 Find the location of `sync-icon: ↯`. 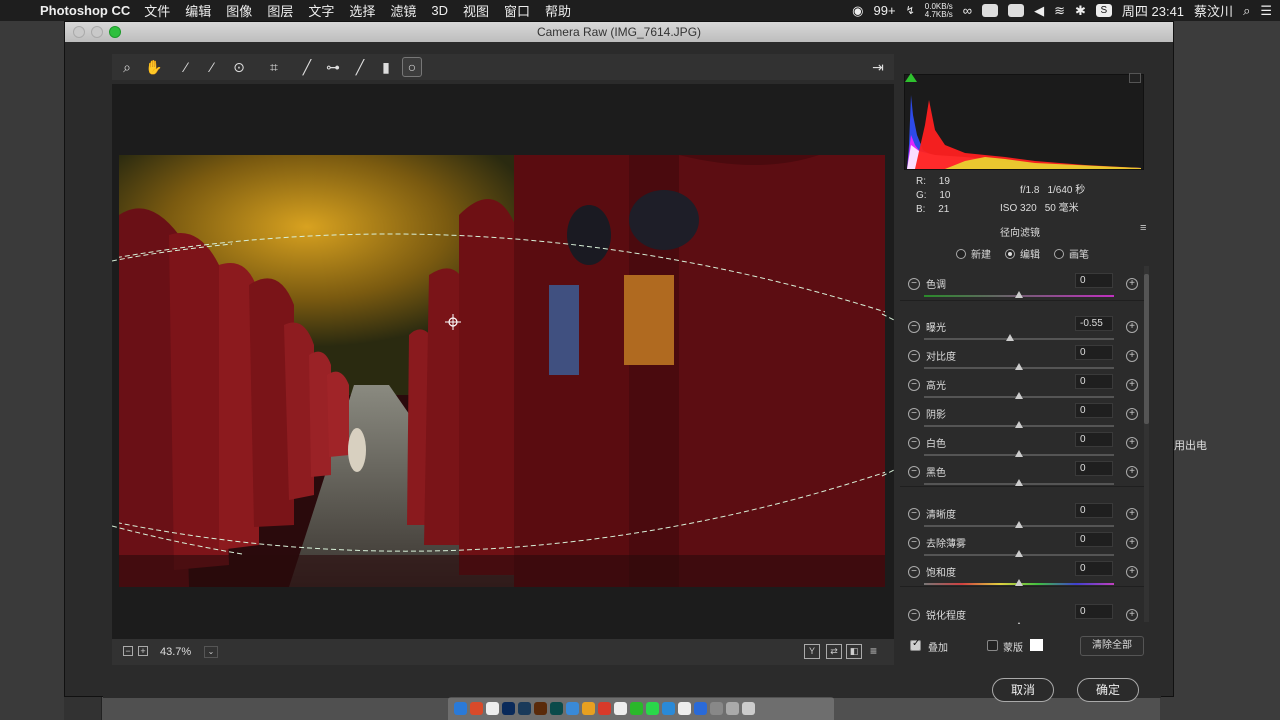

sync-icon: ↯ is located at coordinates (910, 10).